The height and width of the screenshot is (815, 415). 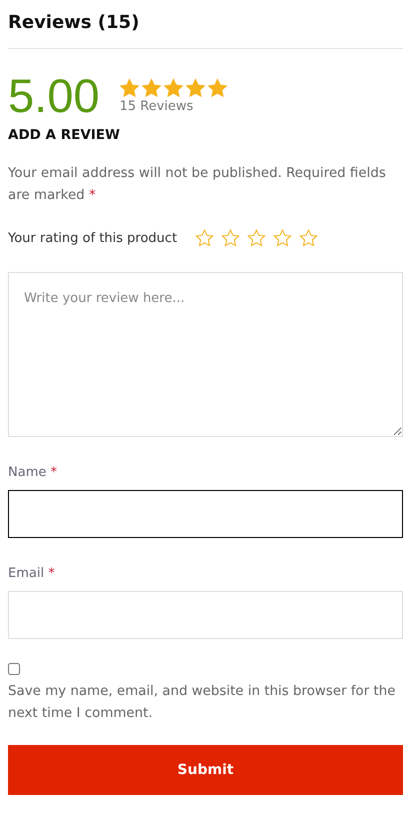 I want to click on consent-checkbox, so click(x=14, y=669).